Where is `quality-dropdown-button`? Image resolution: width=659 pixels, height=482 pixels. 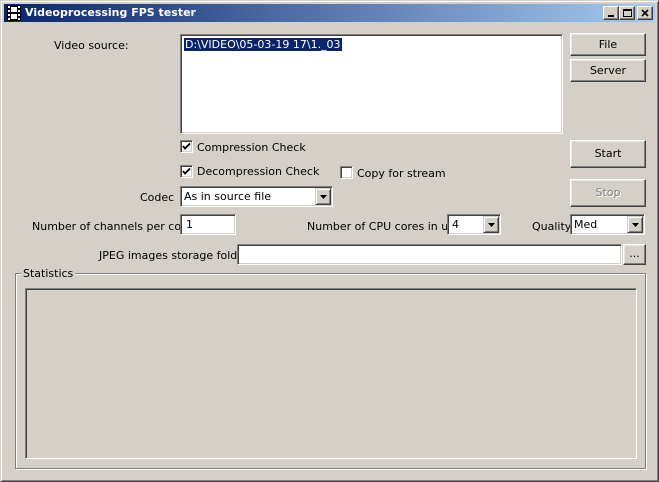
quality-dropdown-button is located at coordinates (635, 224).